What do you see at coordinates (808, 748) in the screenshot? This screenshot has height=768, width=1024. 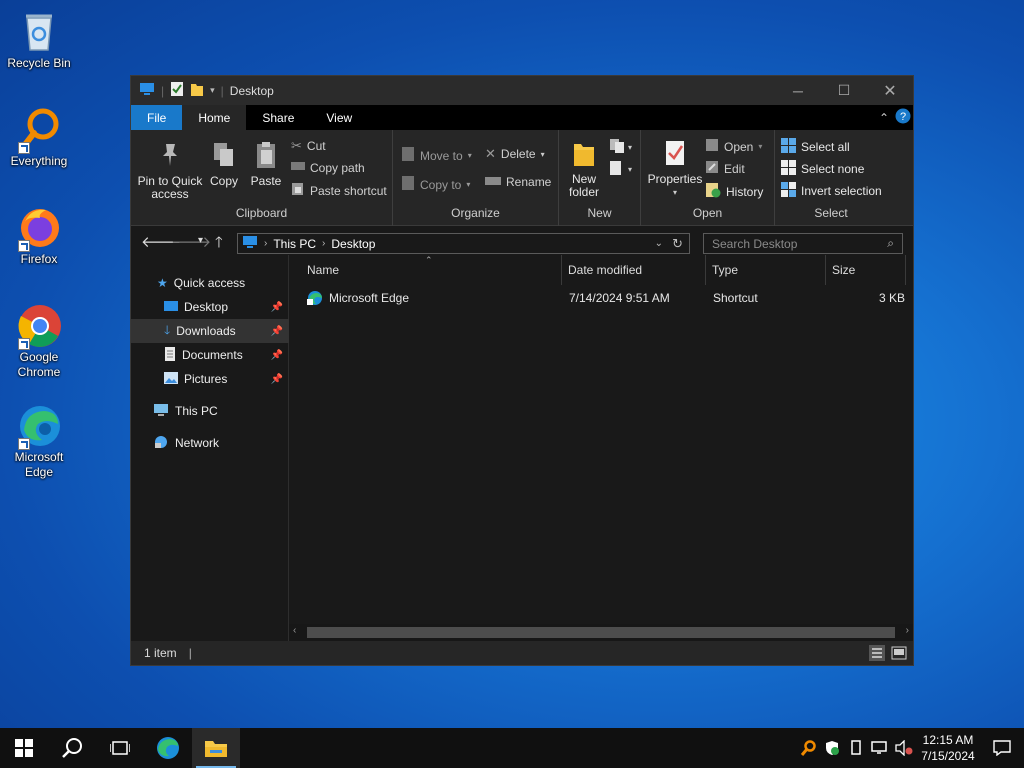 I see `everything-tray-icon` at bounding box center [808, 748].